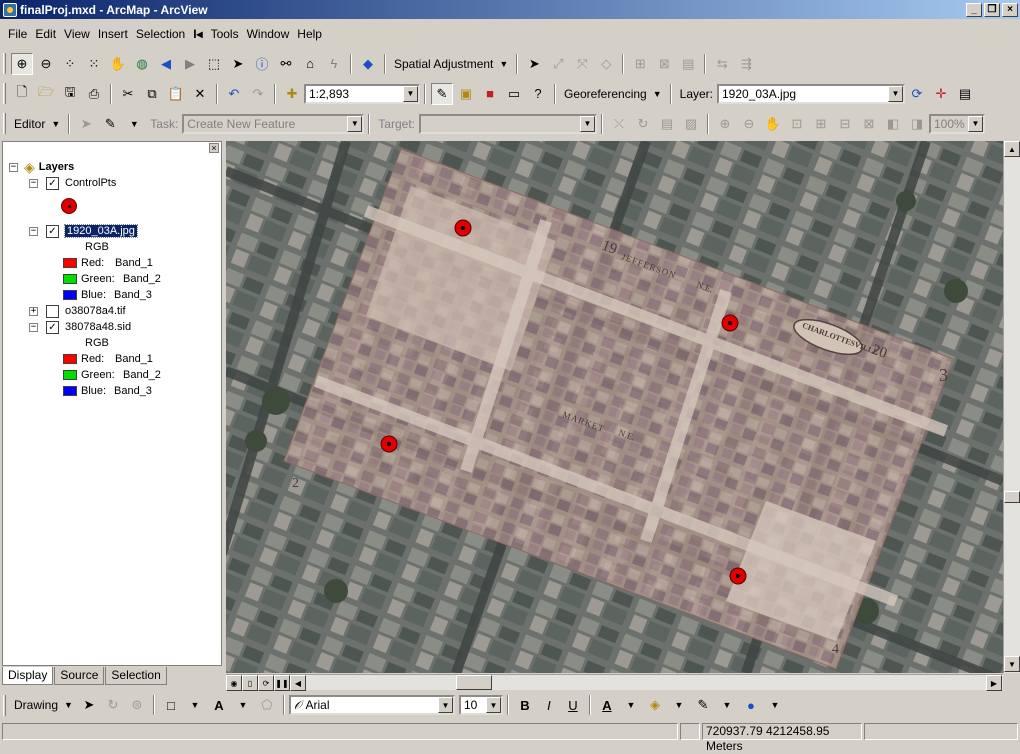  I want to click on cut-icon: ✂, so click(128, 94).